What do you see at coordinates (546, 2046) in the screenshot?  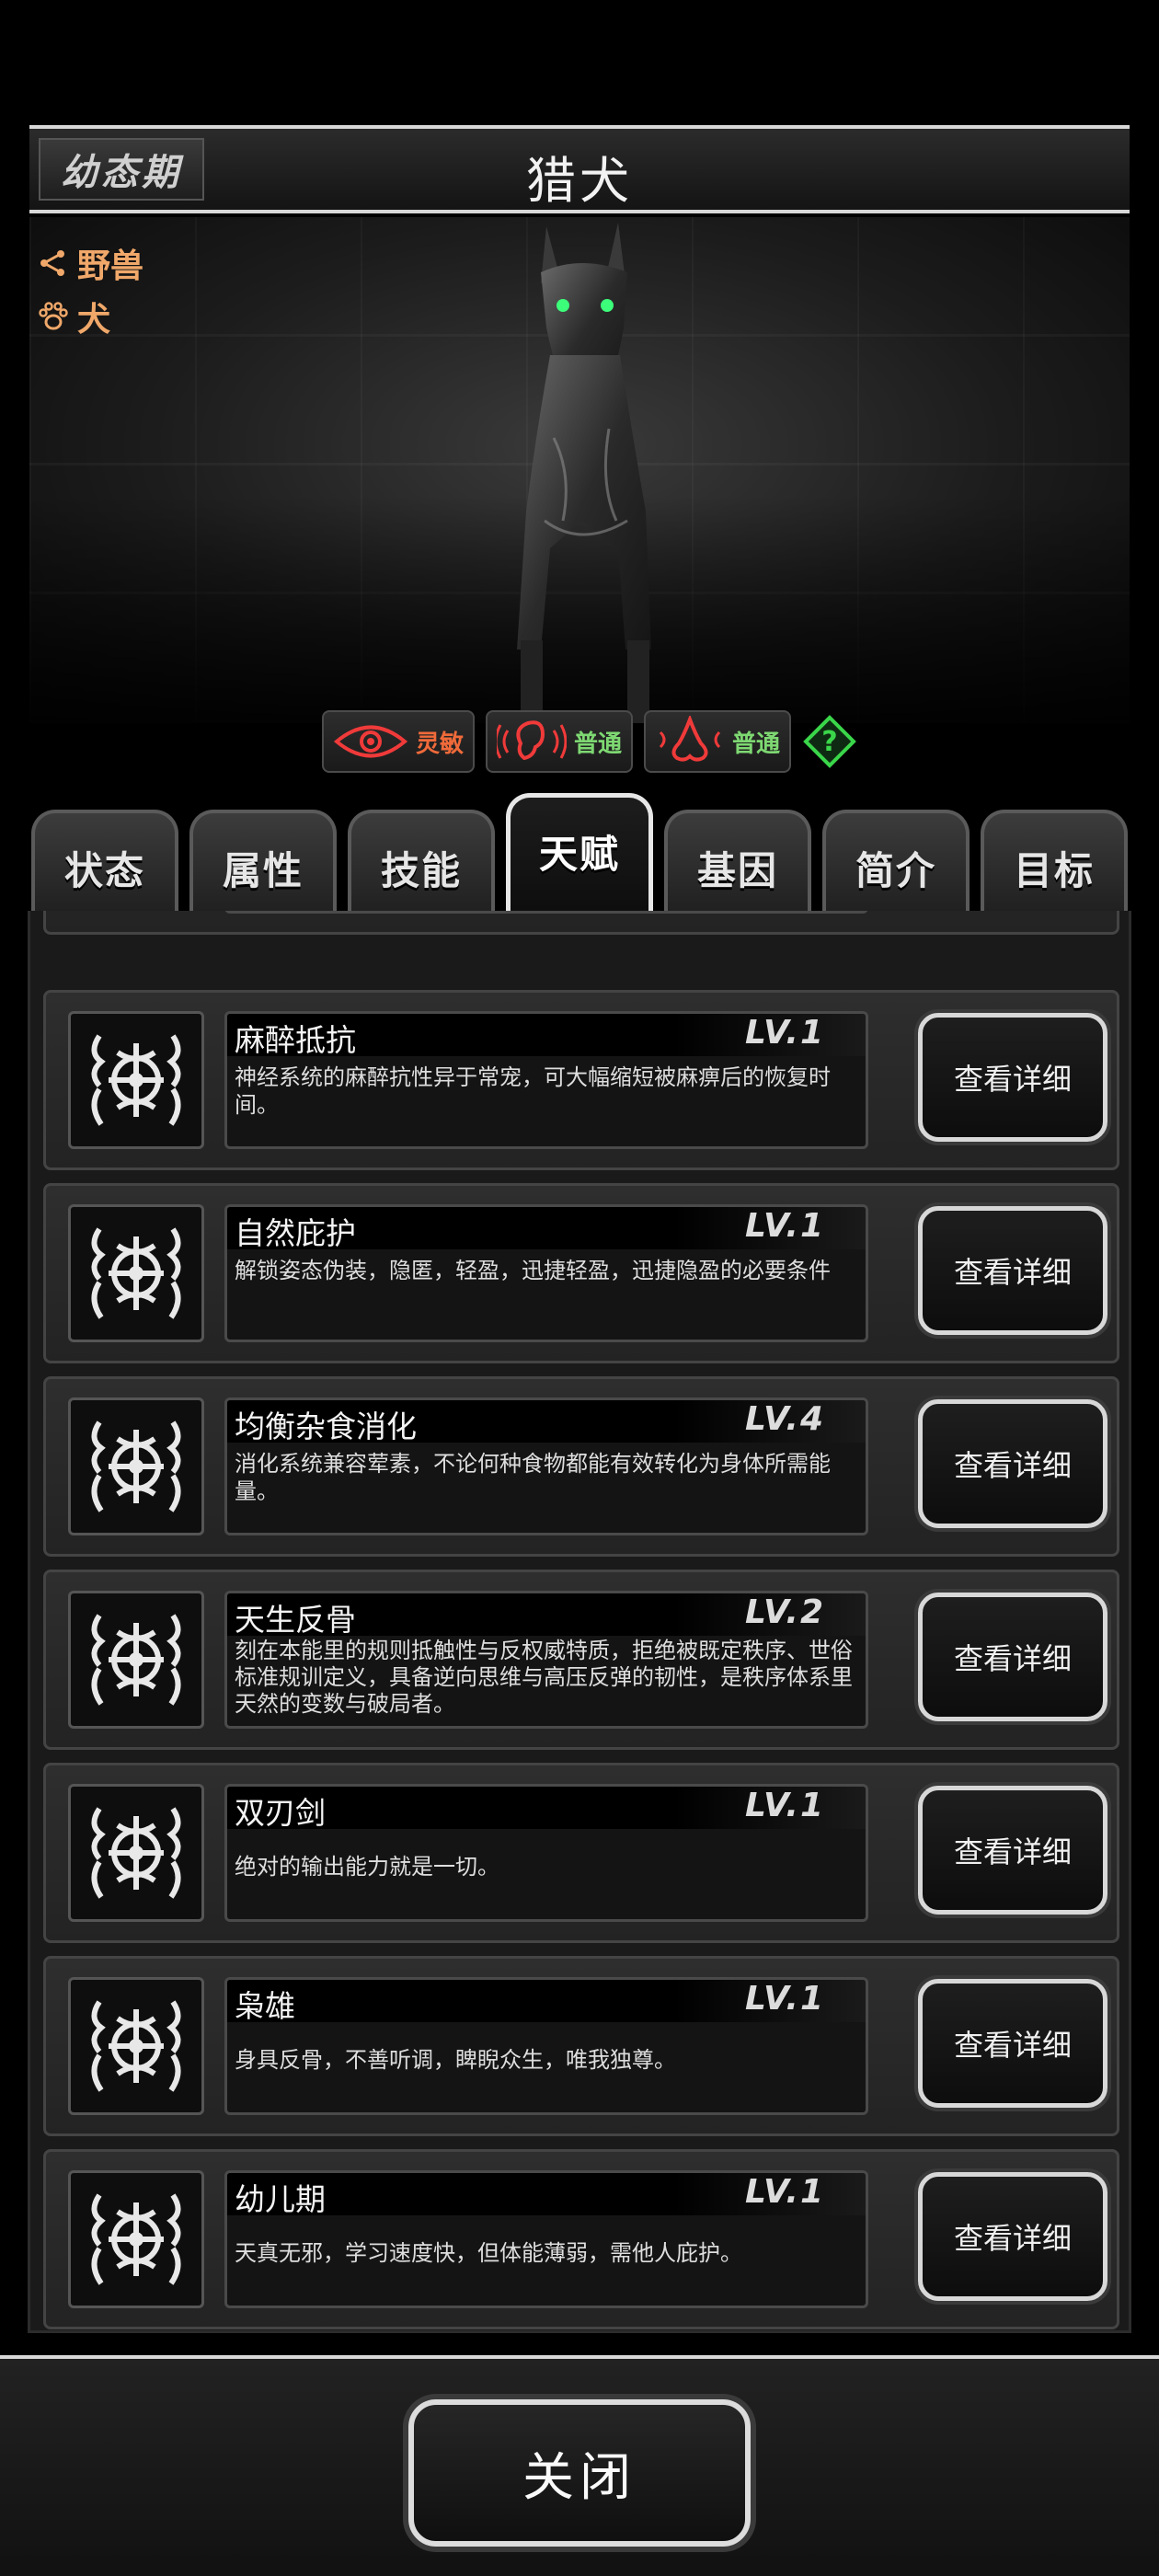 I see `talent-body: 枭雄 LV.1 身具反骨，不善听调，睥睨众生，唯我独尊。` at bounding box center [546, 2046].